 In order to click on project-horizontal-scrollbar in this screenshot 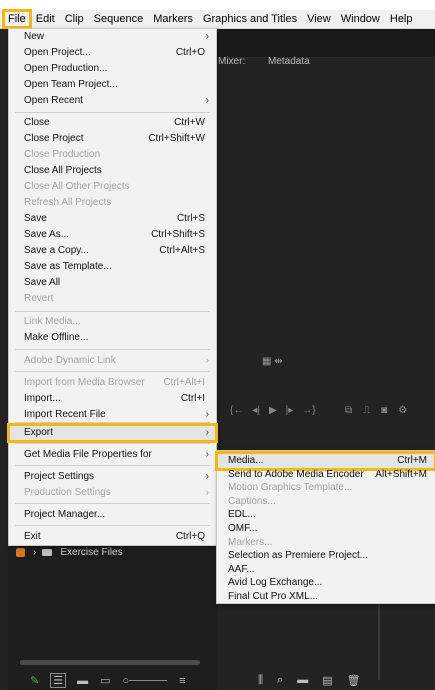, I will do `click(110, 662)`.